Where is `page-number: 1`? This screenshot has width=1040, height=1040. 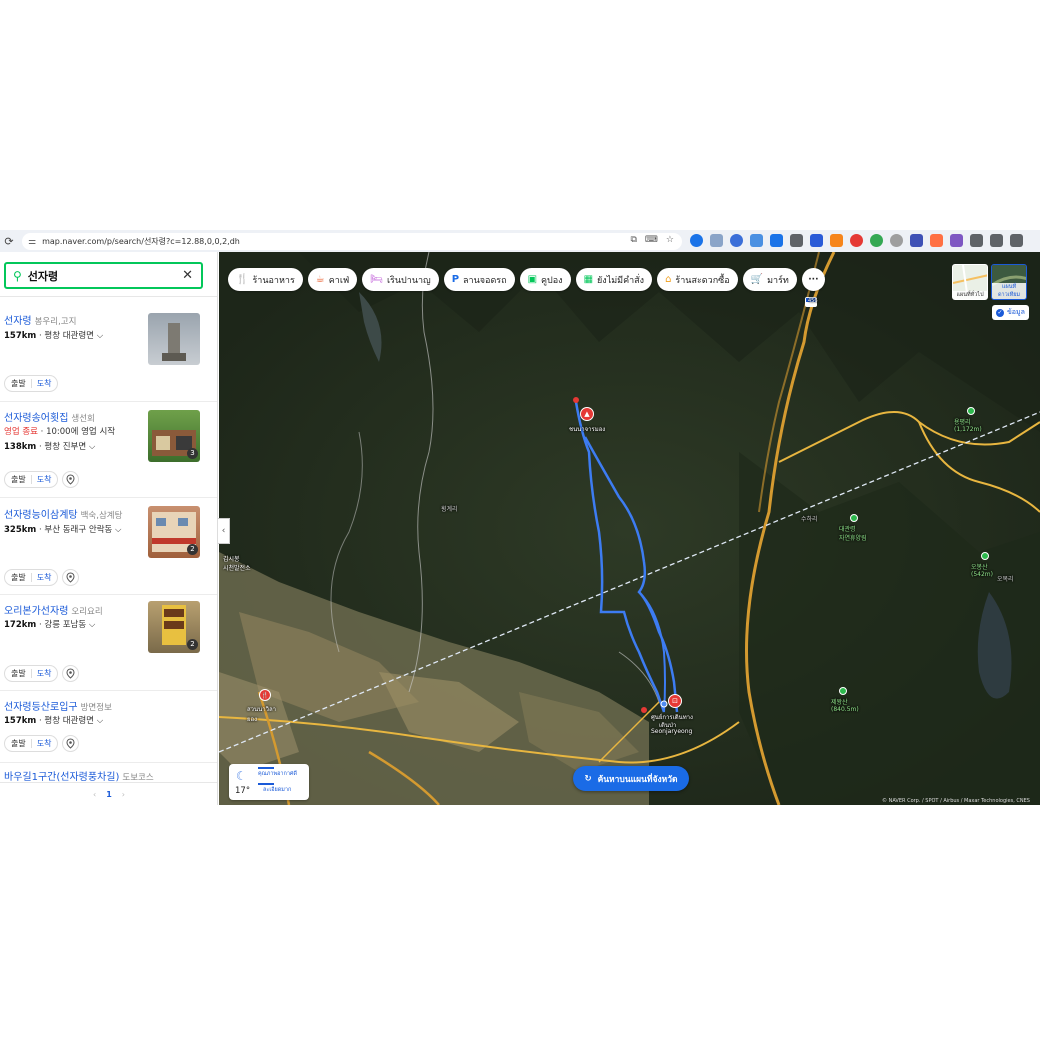
page-number: 1 is located at coordinates (109, 794).